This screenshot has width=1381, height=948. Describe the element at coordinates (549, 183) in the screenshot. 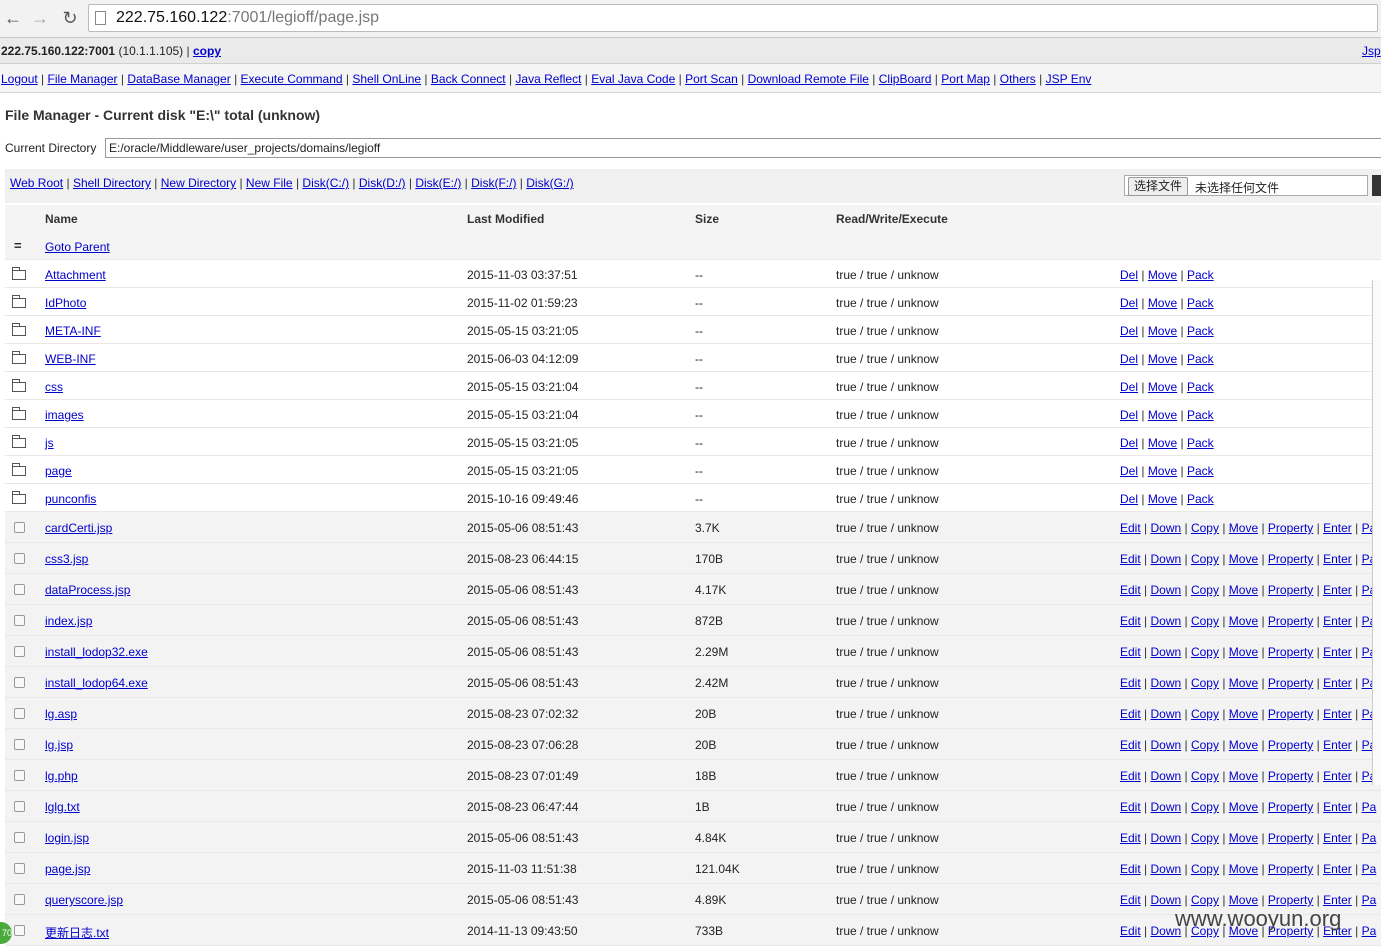

I see `toolbar-disk-g: Disk(G:/)` at that location.